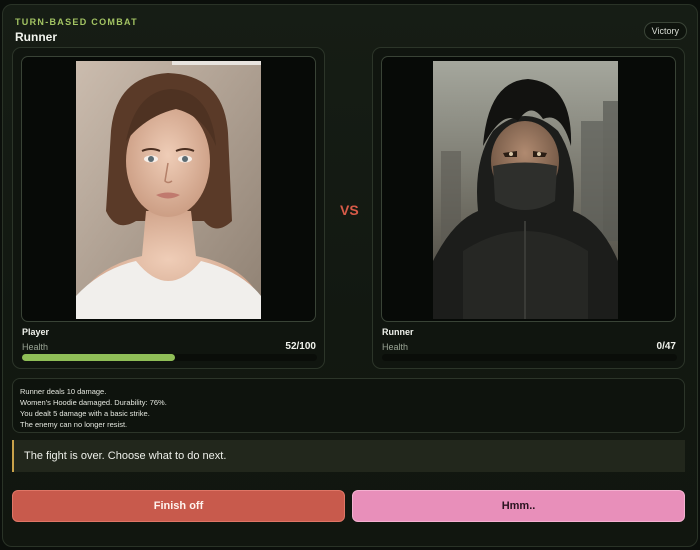 This screenshot has height=550, width=700. Describe the element at coordinates (349, 210) in the screenshot. I see `versus-label: VS` at that location.